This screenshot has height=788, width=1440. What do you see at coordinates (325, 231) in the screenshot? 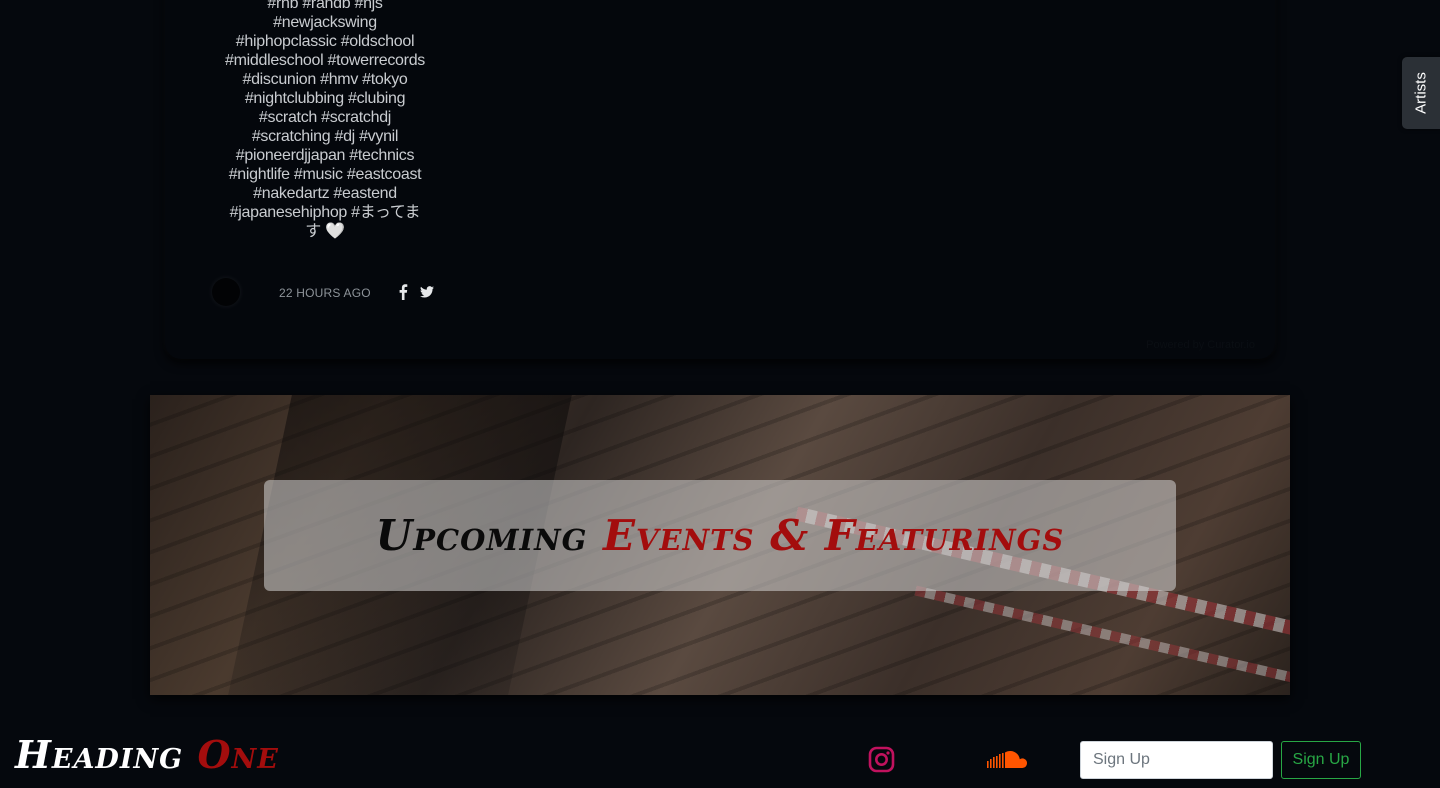
I see `post-text-line: す 🤍` at bounding box center [325, 231].